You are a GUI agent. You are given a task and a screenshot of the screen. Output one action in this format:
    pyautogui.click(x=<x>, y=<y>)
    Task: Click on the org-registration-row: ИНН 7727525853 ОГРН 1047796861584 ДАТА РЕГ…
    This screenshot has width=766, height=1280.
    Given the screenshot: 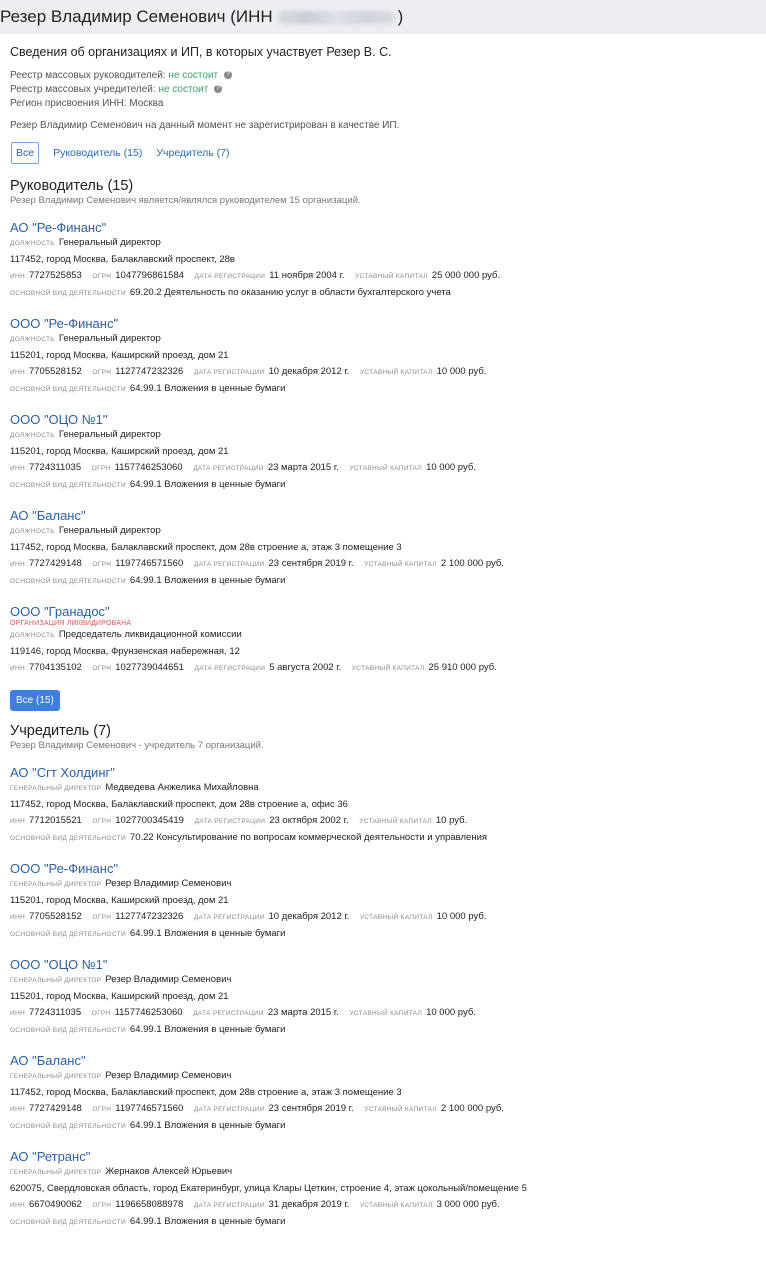 What is the action you would take?
    pyautogui.click(x=383, y=276)
    